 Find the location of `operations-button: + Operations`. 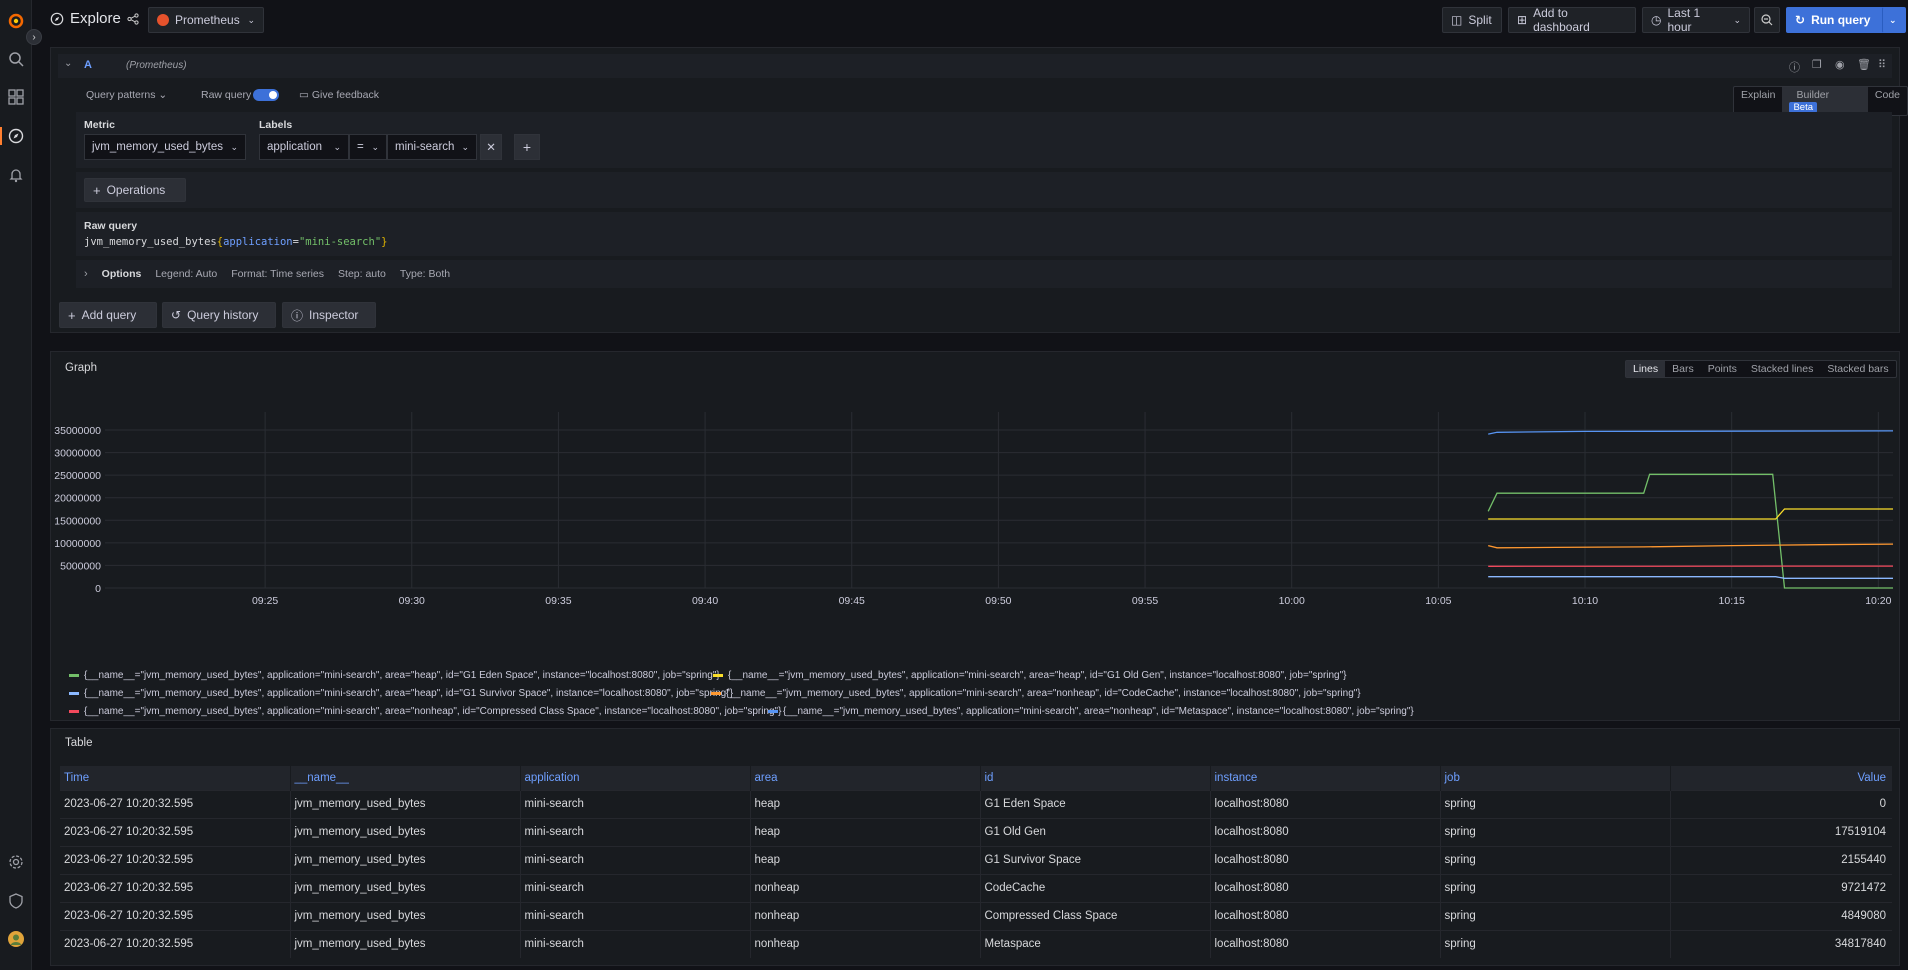

operations-button: + Operations is located at coordinates (135, 190).